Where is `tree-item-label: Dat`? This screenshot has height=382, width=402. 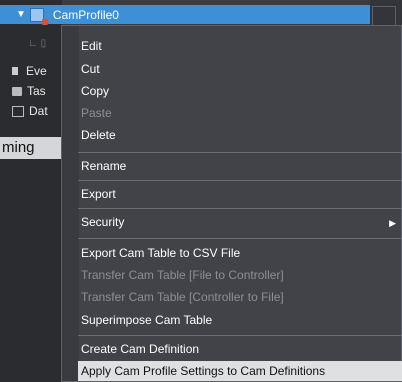
tree-item-label: Dat is located at coordinates (38, 111).